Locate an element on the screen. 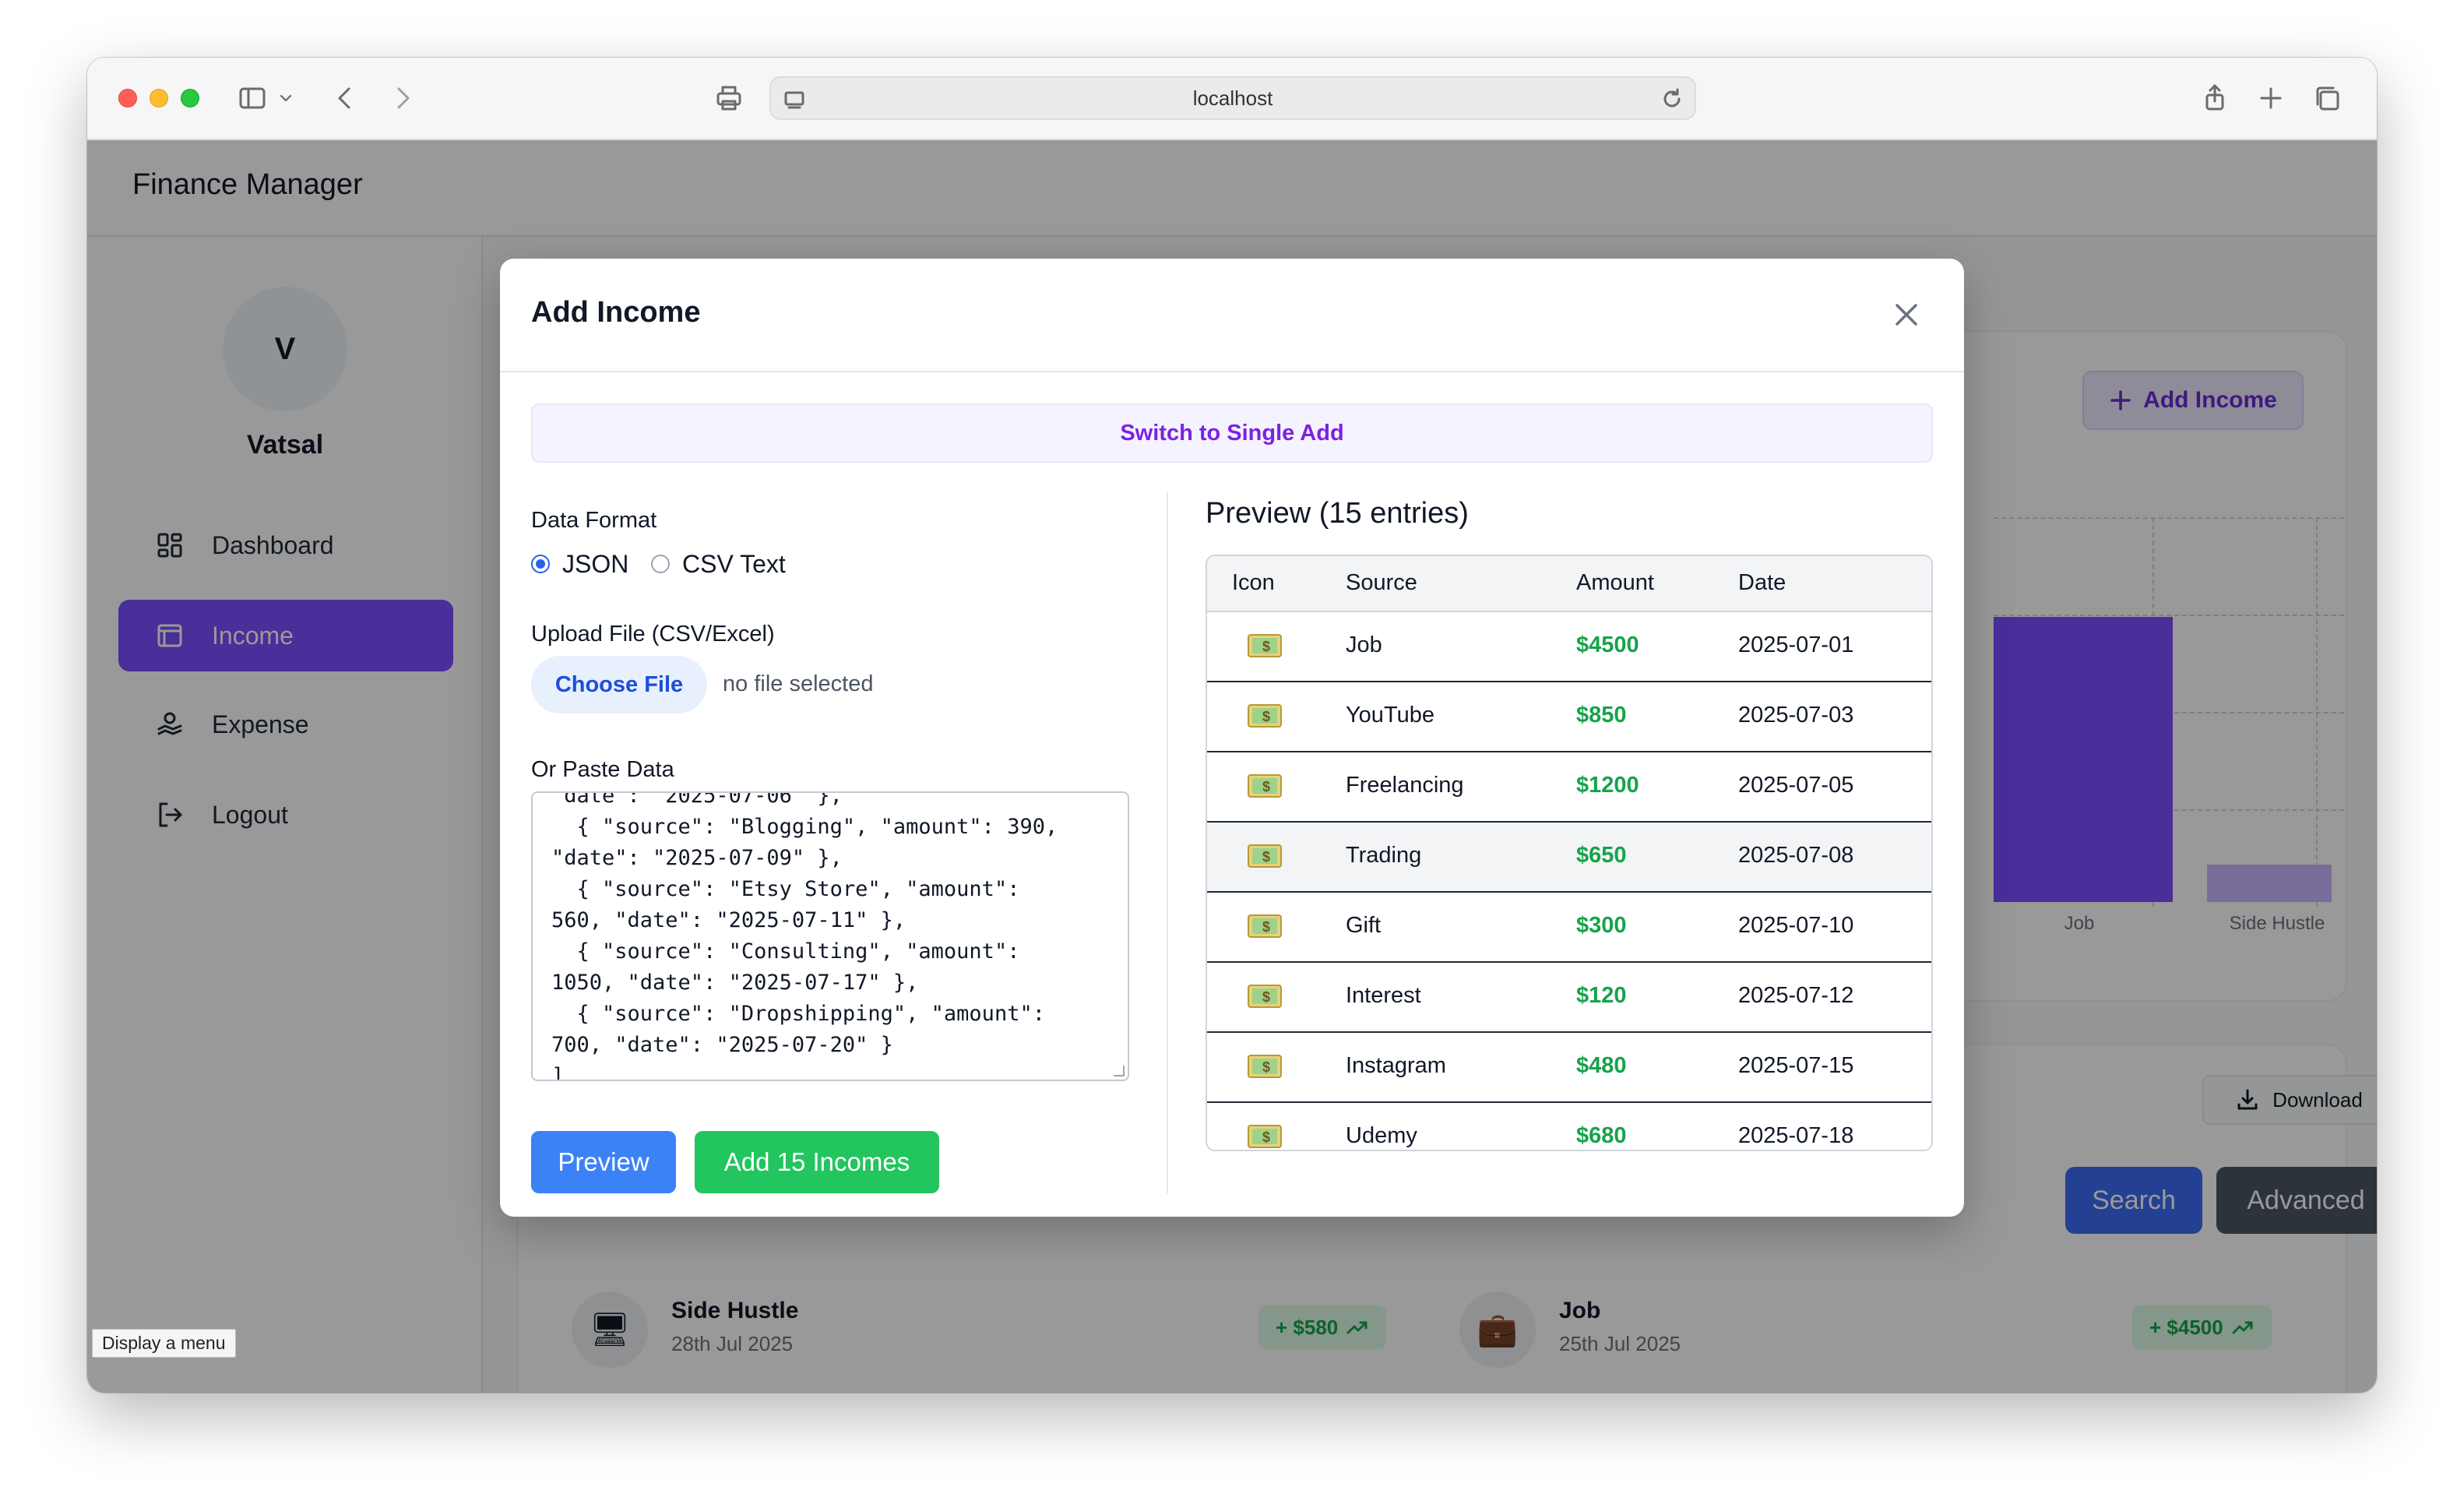 The image size is (2464, 1508). column-header-date: Date is located at coordinates (1762, 582).